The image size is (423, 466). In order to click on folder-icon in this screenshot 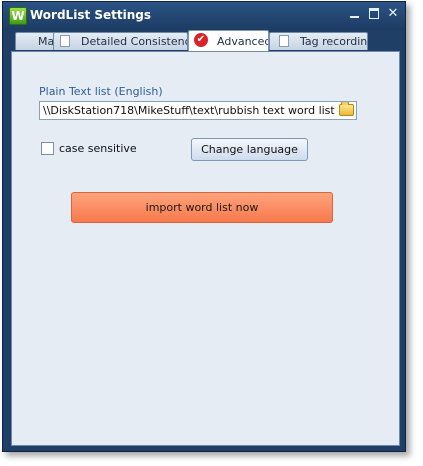, I will do `click(346, 109)`.